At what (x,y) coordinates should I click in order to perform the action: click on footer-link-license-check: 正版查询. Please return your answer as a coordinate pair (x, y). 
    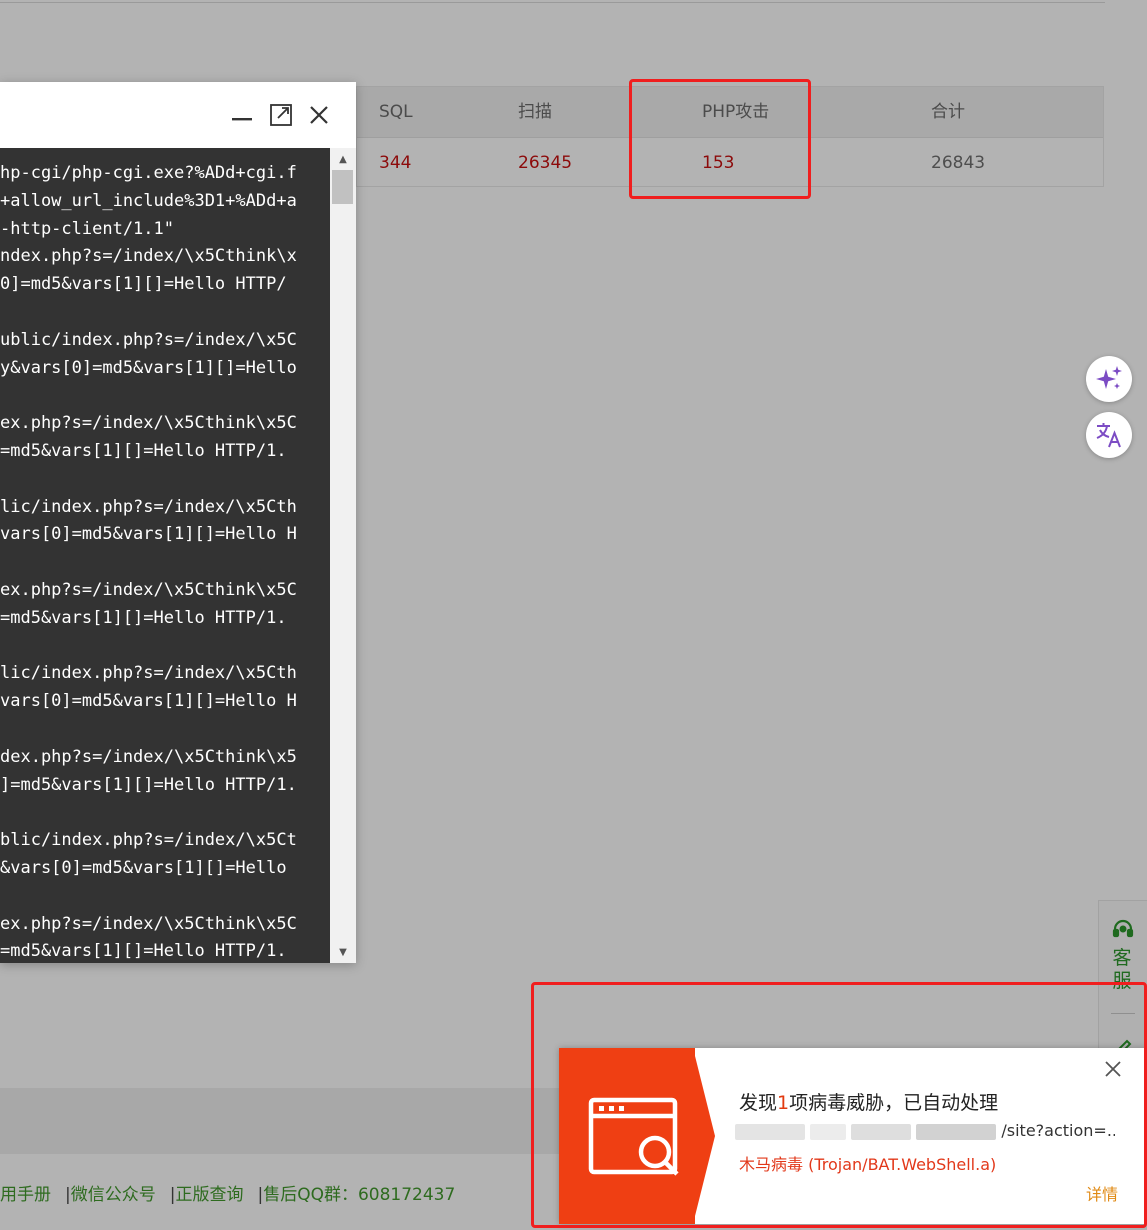
    Looking at the image, I should click on (209, 1195).